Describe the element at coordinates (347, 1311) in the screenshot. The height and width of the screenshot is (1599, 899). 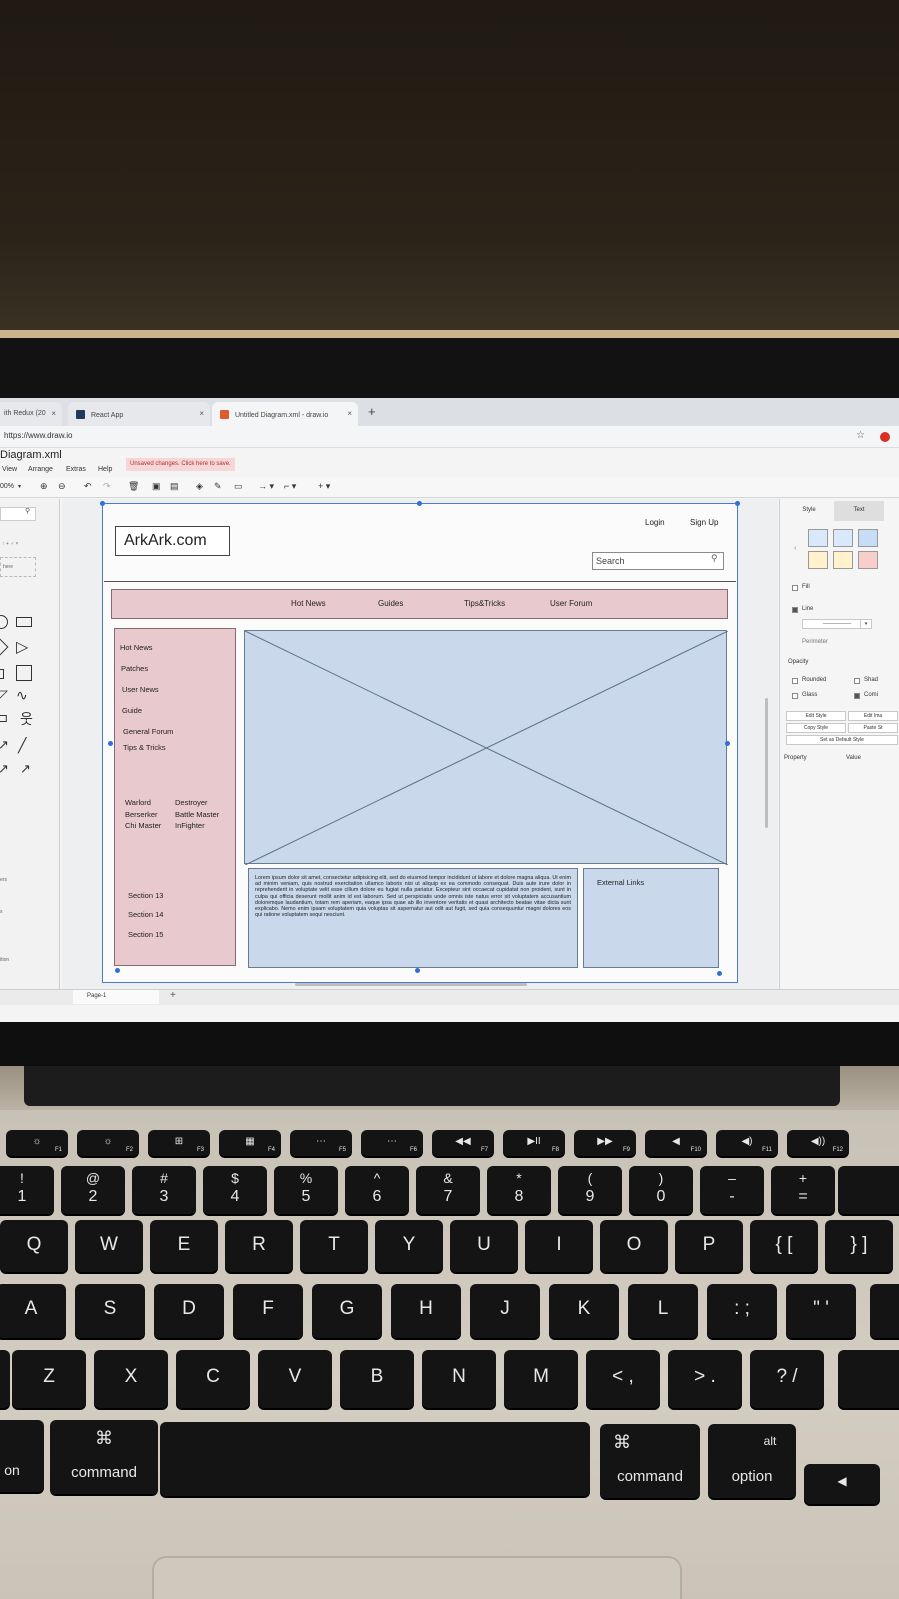
I see `letter-key: G` at that location.